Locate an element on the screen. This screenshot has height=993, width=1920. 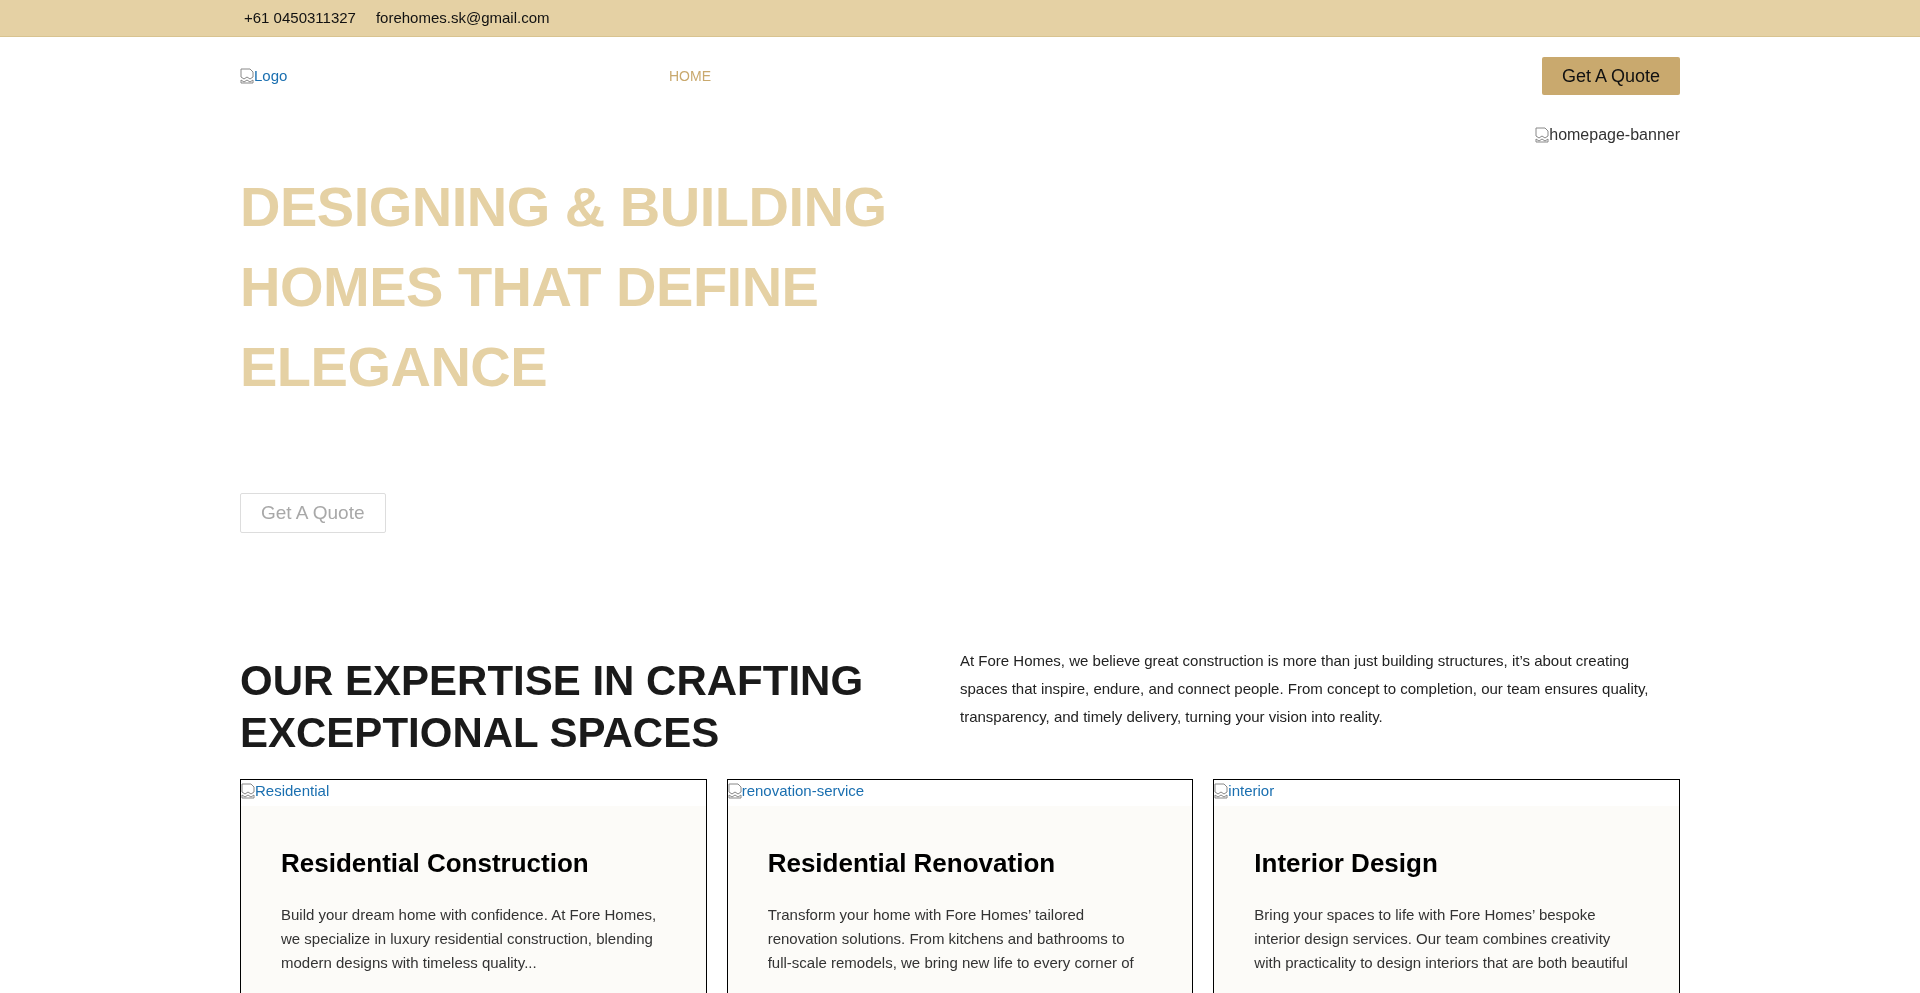
service-title: Residential Renovation is located at coordinates (911, 863).